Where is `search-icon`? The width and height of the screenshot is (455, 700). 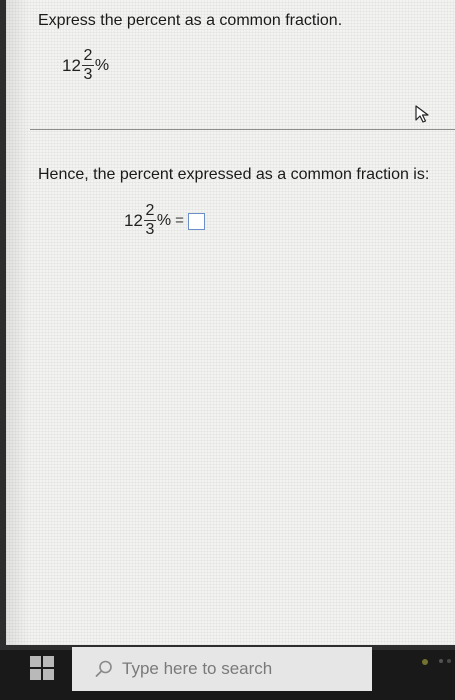
search-icon is located at coordinates (103, 668).